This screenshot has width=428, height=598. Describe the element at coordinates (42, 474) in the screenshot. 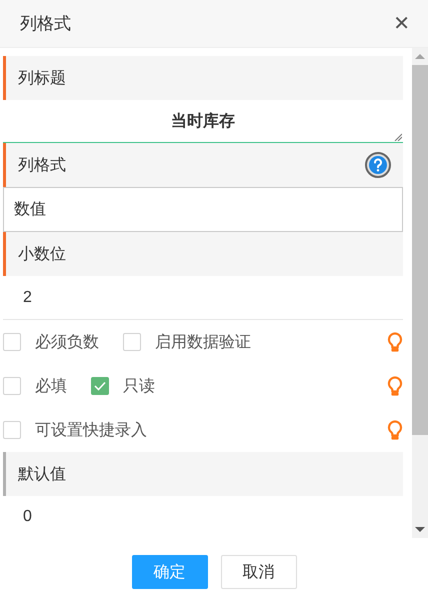

I see `section-title: 默认值` at that location.